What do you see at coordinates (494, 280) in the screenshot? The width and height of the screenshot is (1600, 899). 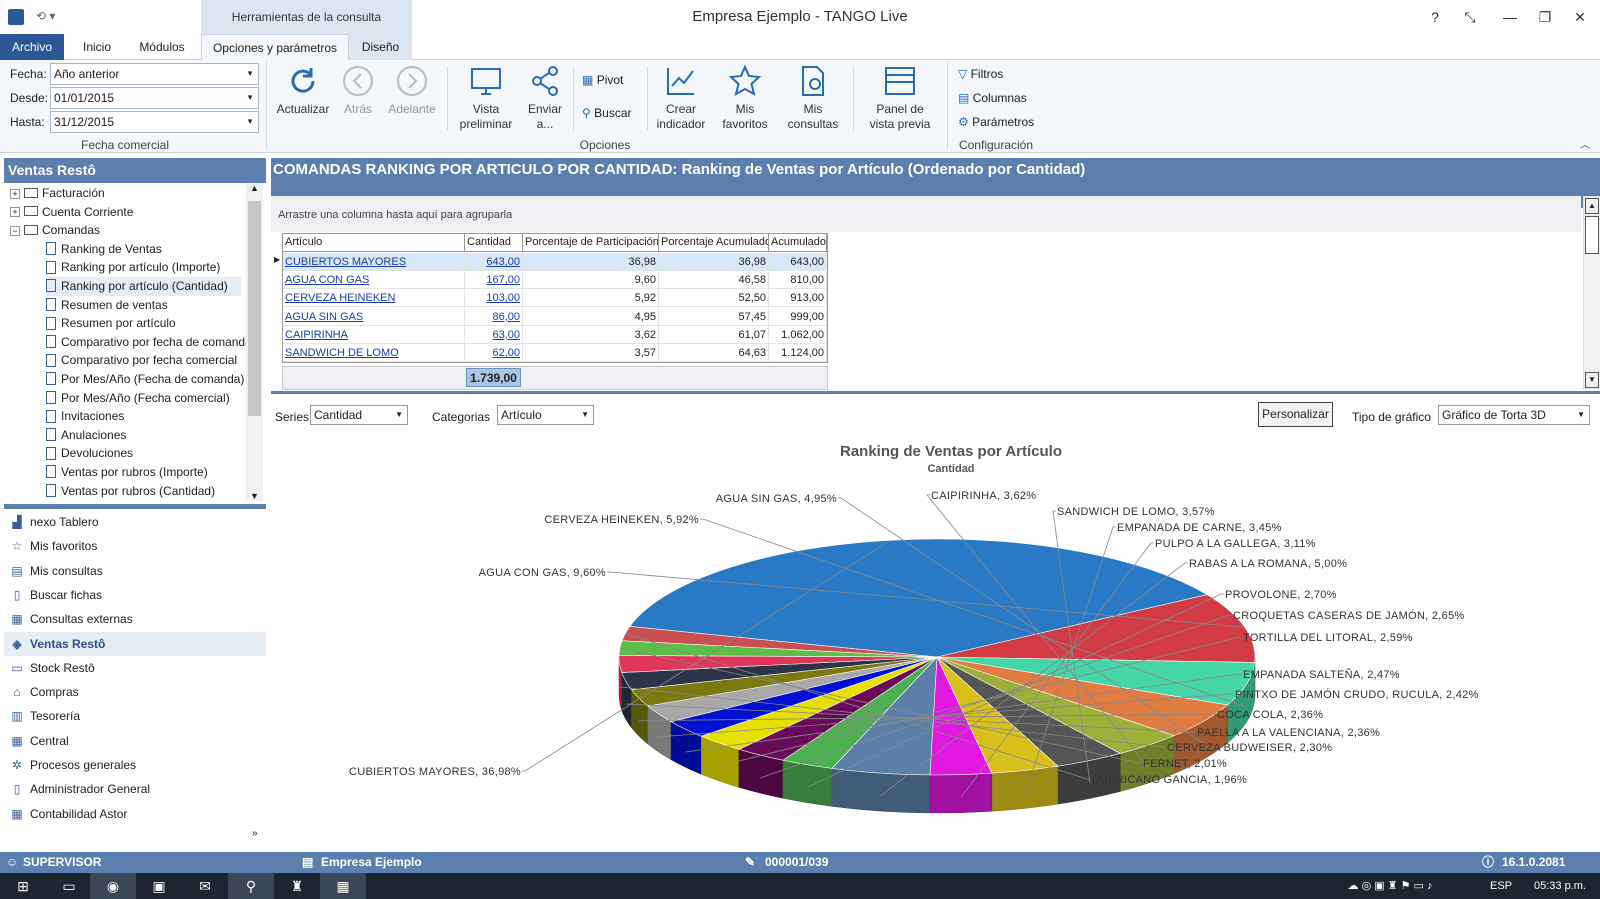 I see `value-cell: 167,00` at bounding box center [494, 280].